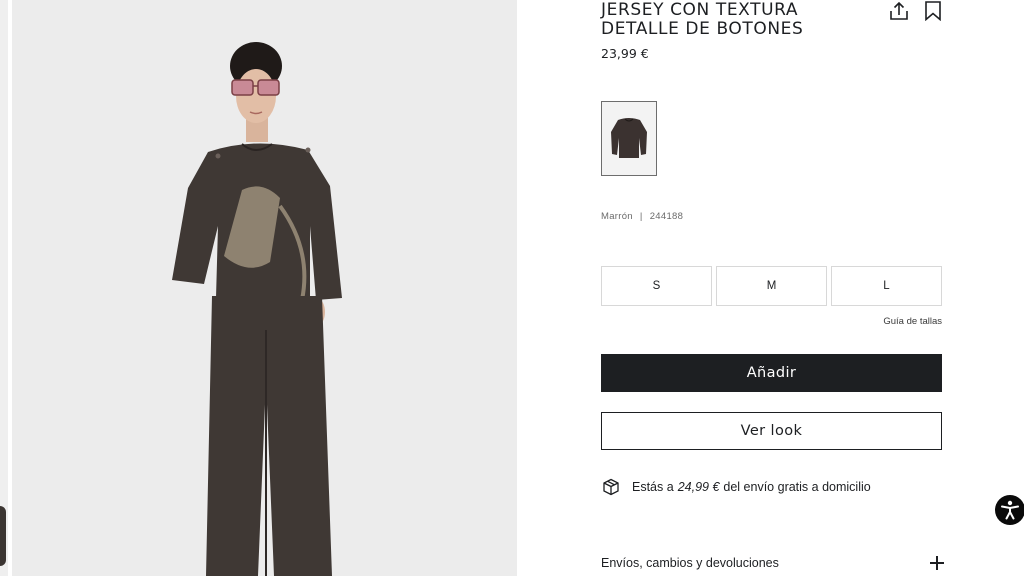 The height and width of the screenshot is (576, 1024). I want to click on accordion-label: Envíos, cambios y devoluciones, so click(690, 563).